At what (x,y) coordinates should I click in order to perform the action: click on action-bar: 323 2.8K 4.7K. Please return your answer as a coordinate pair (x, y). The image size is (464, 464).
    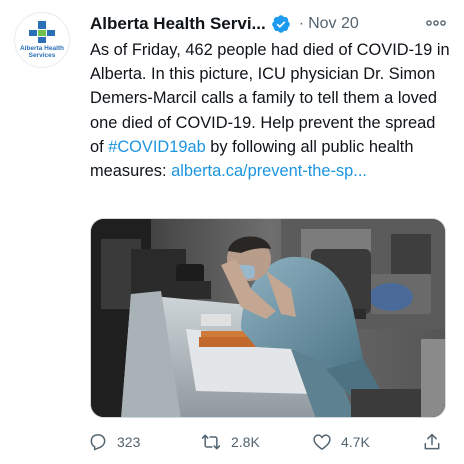
    Looking at the image, I should click on (273, 442).